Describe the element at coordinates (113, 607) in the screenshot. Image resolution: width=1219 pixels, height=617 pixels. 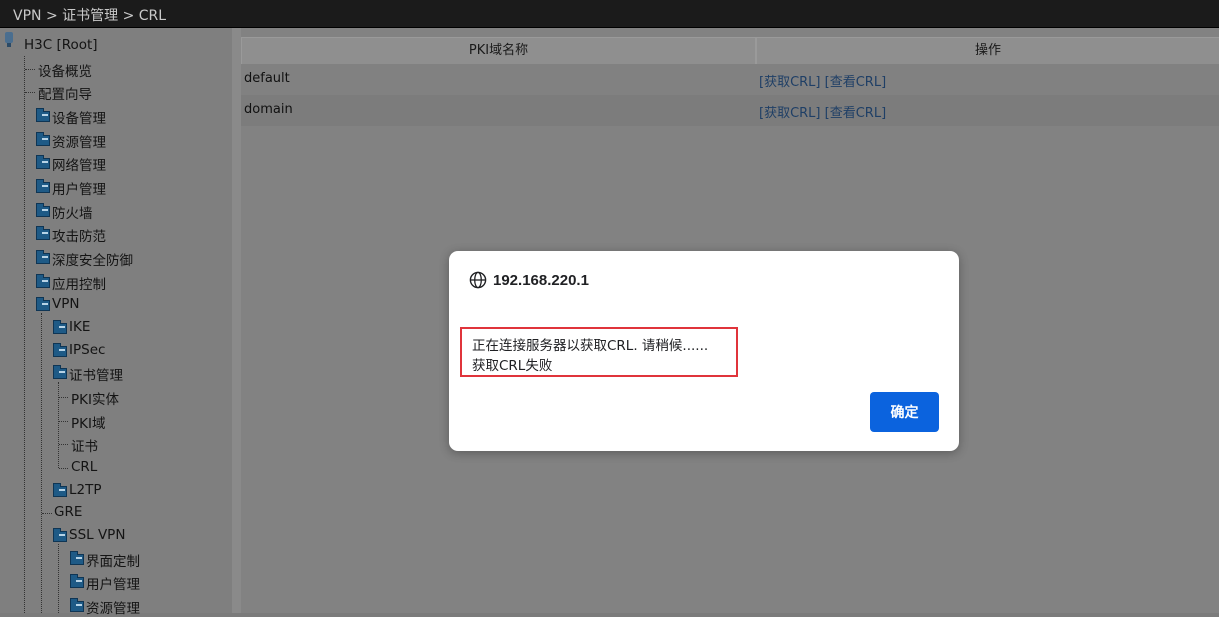
I see `tree-item-ssl-resource-mgmt: 资源管理` at that location.